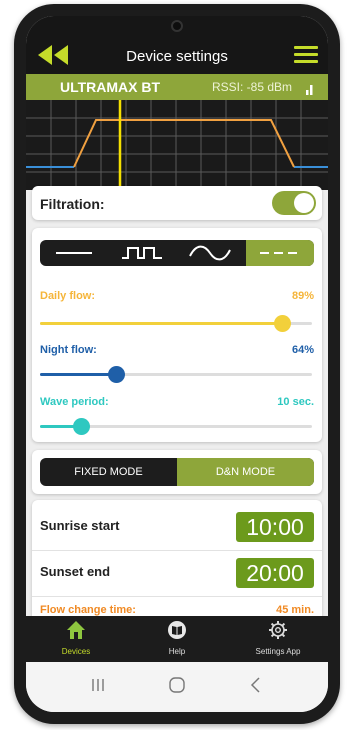 This screenshot has width=352, height=730. Describe the element at coordinates (177, 203) in the screenshot. I see `filtration-card: Filtration:` at that location.